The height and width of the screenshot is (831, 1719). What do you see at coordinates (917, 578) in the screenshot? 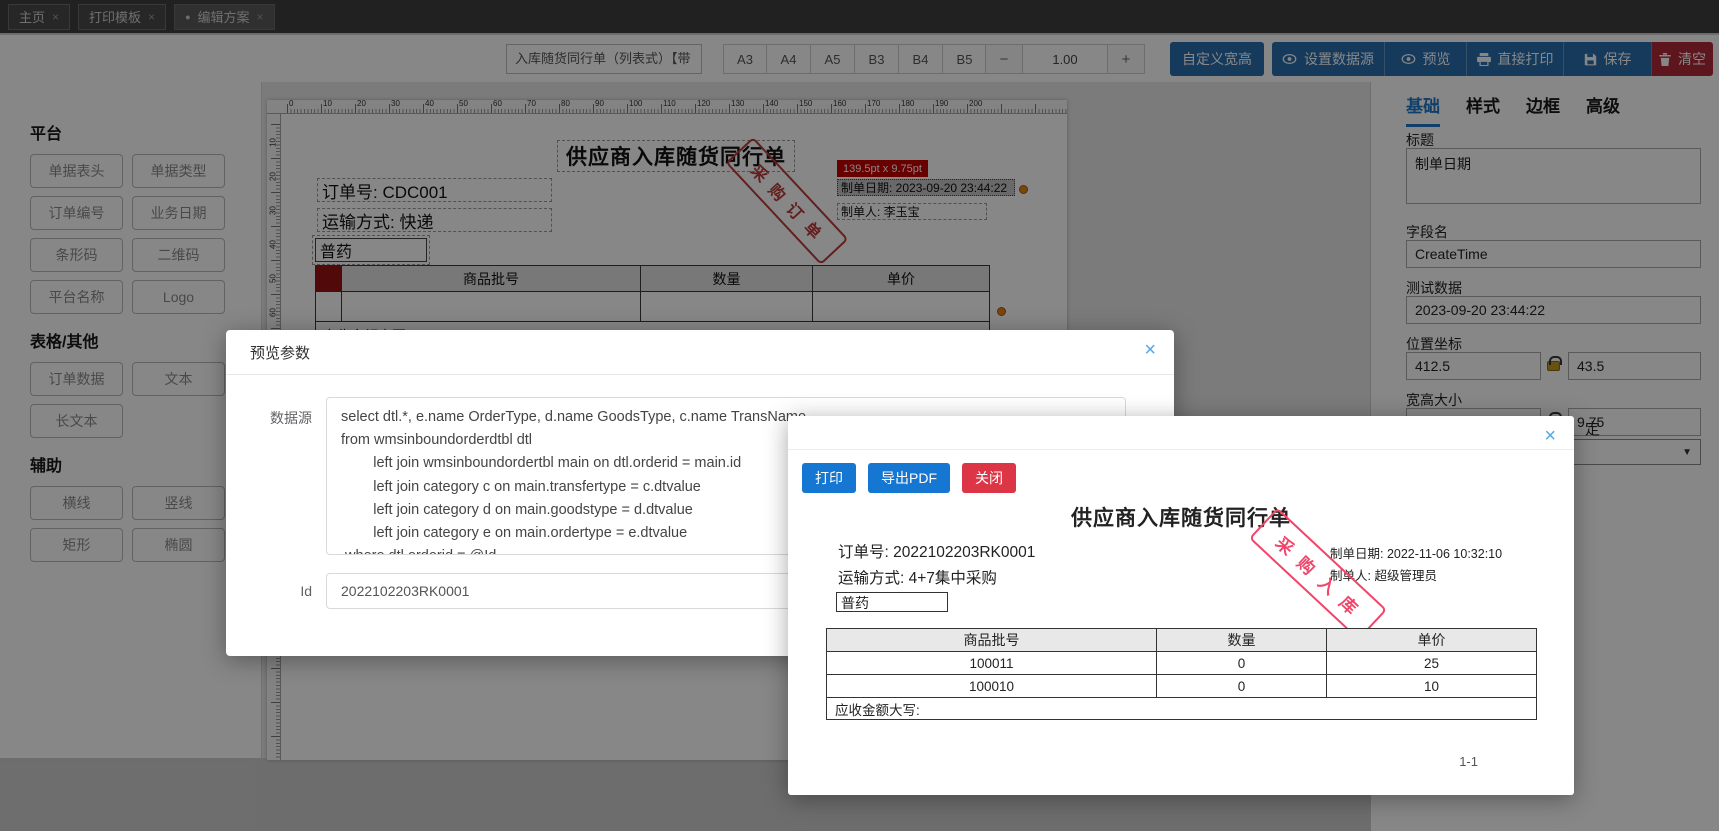
I see `preview-transport: 运输方式: 4+7集中采购` at bounding box center [917, 578].